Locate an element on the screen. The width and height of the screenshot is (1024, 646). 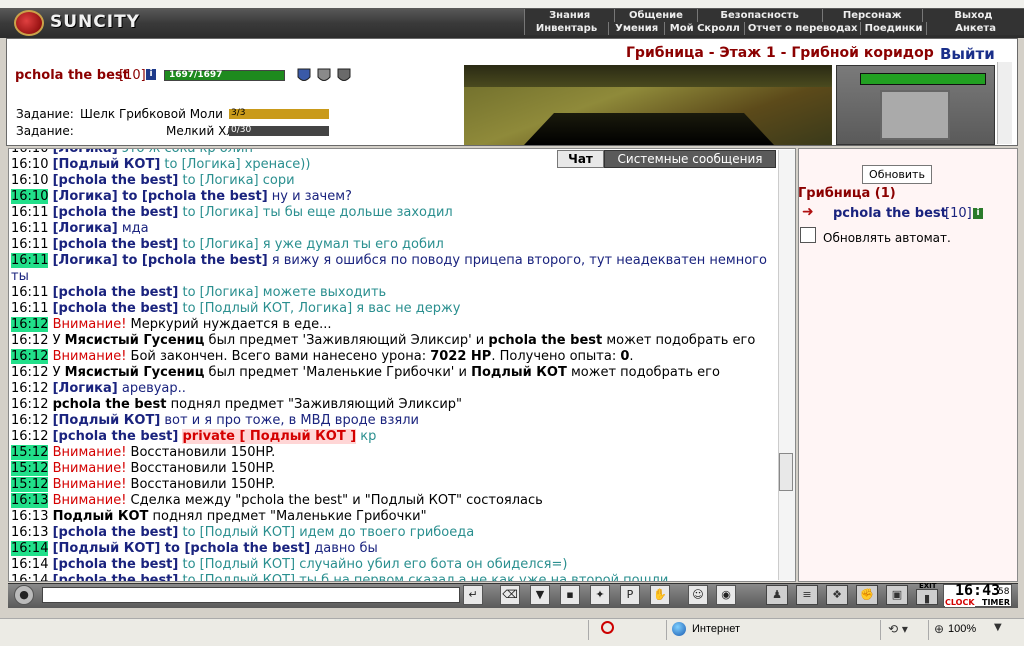
exit-location-link: Выйти is located at coordinates (967, 54).